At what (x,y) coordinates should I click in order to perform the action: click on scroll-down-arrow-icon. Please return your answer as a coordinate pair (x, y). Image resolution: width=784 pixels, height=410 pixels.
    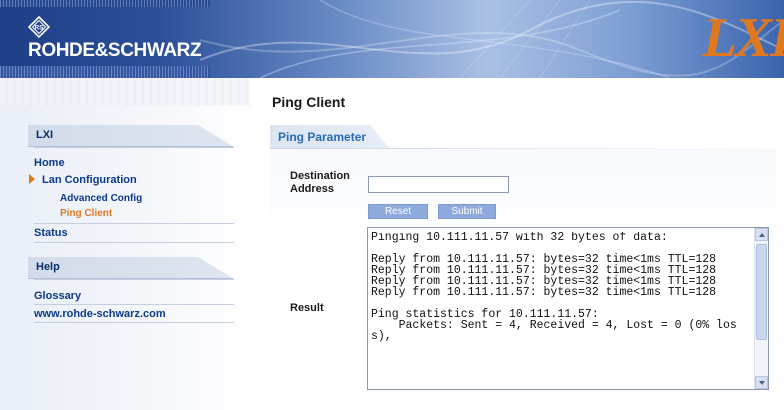
    Looking at the image, I should click on (761, 382).